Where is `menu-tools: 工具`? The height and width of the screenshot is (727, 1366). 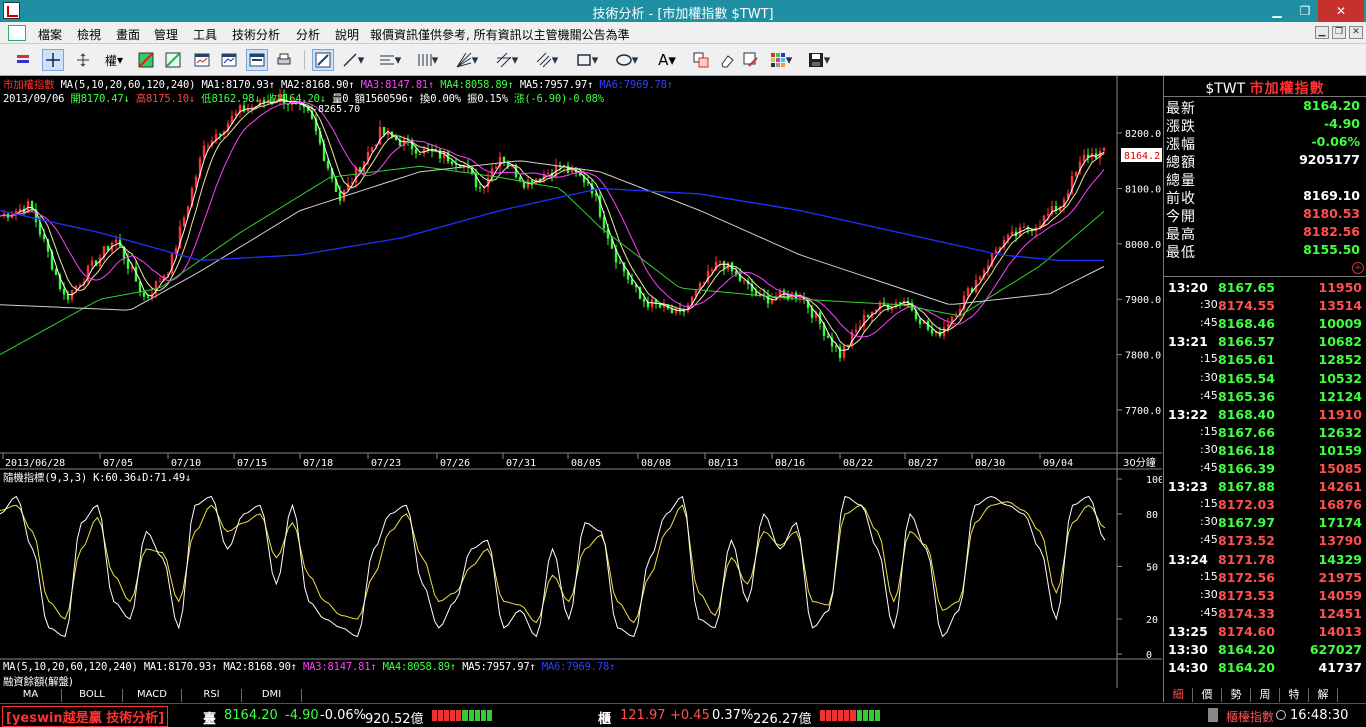
menu-tools: 工具 is located at coordinates (205, 34).